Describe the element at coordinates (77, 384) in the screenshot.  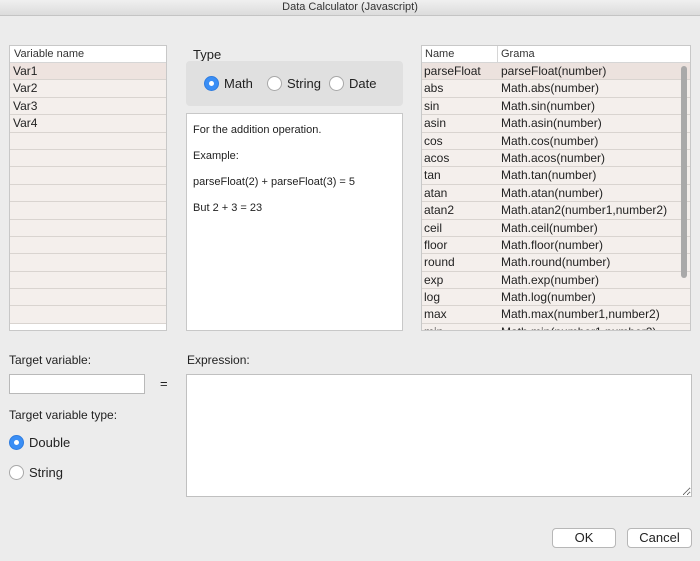
I see `target-variable-input` at that location.